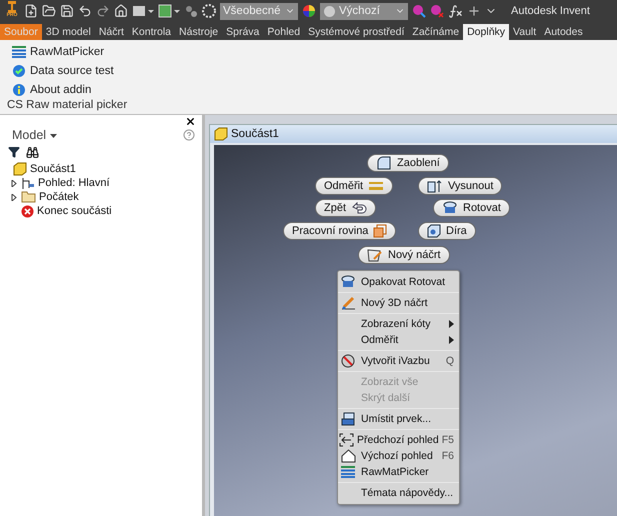 The width and height of the screenshot is (617, 516). I want to click on marking-menu-button: Zpět, so click(345, 208).